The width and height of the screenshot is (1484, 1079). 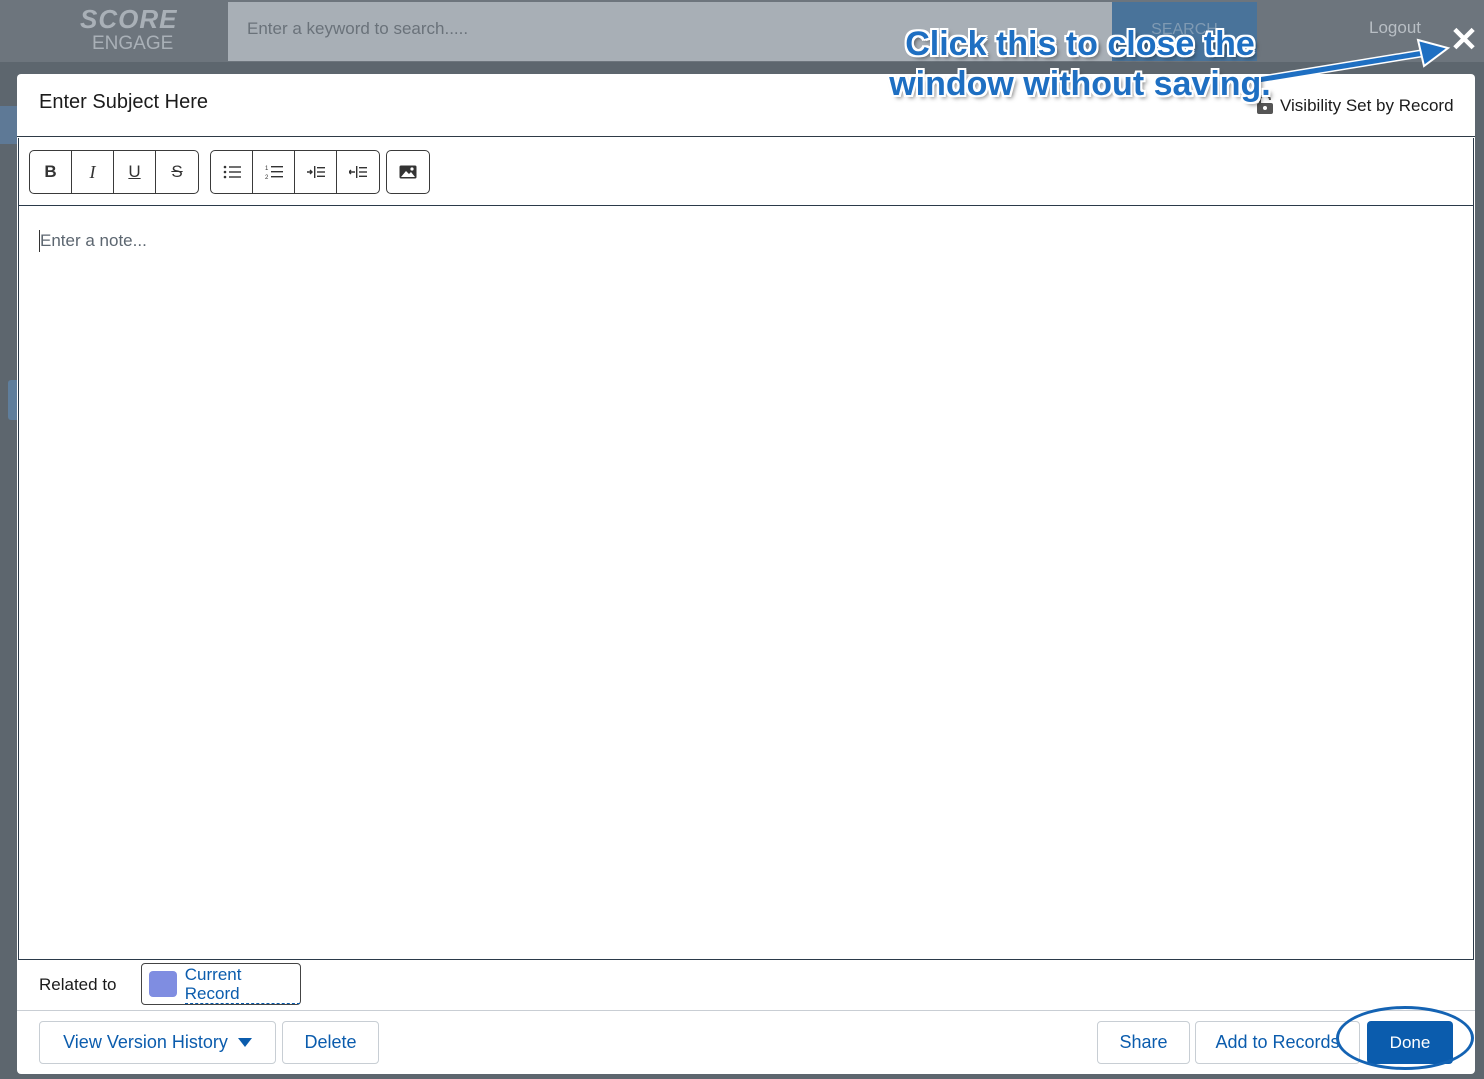 What do you see at coordinates (145, 1042) in the screenshot?
I see `view-version-history-label: View Version History` at bounding box center [145, 1042].